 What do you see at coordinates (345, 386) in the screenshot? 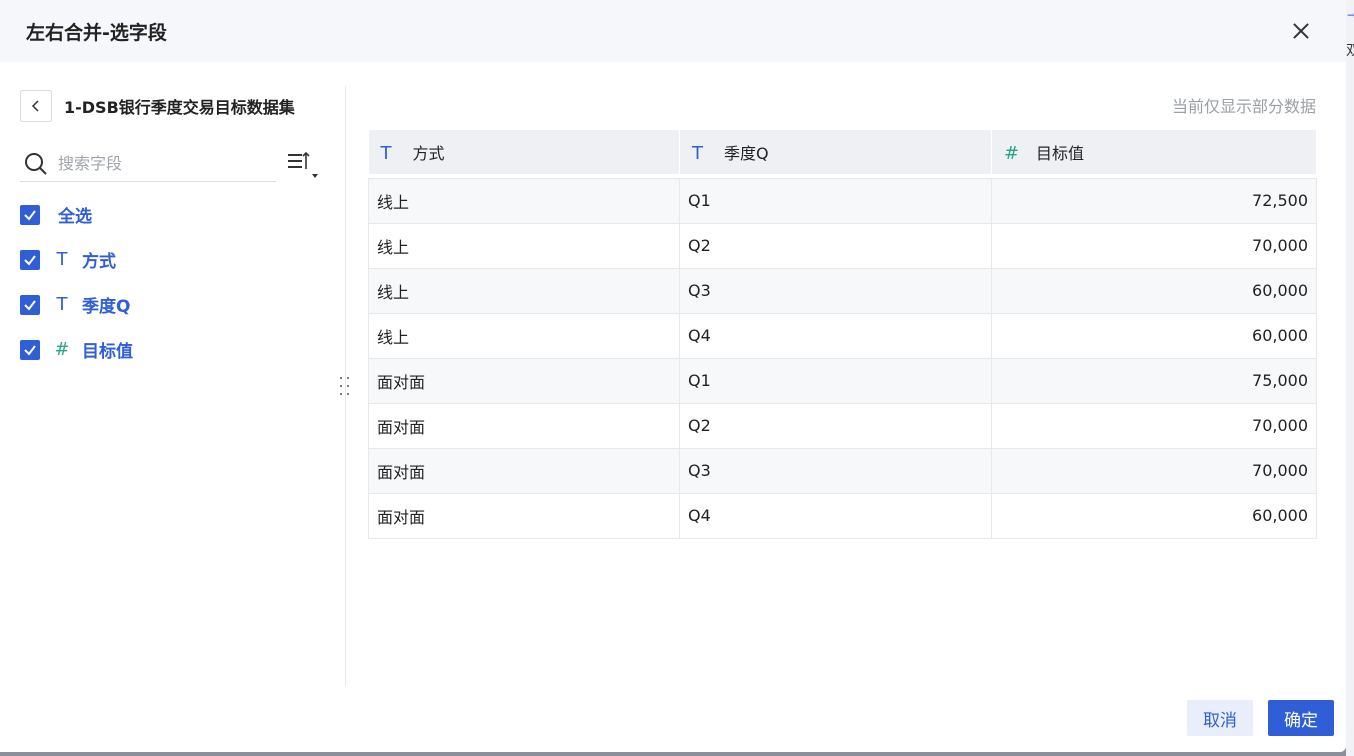
I see `drag-handle-icon` at bounding box center [345, 386].